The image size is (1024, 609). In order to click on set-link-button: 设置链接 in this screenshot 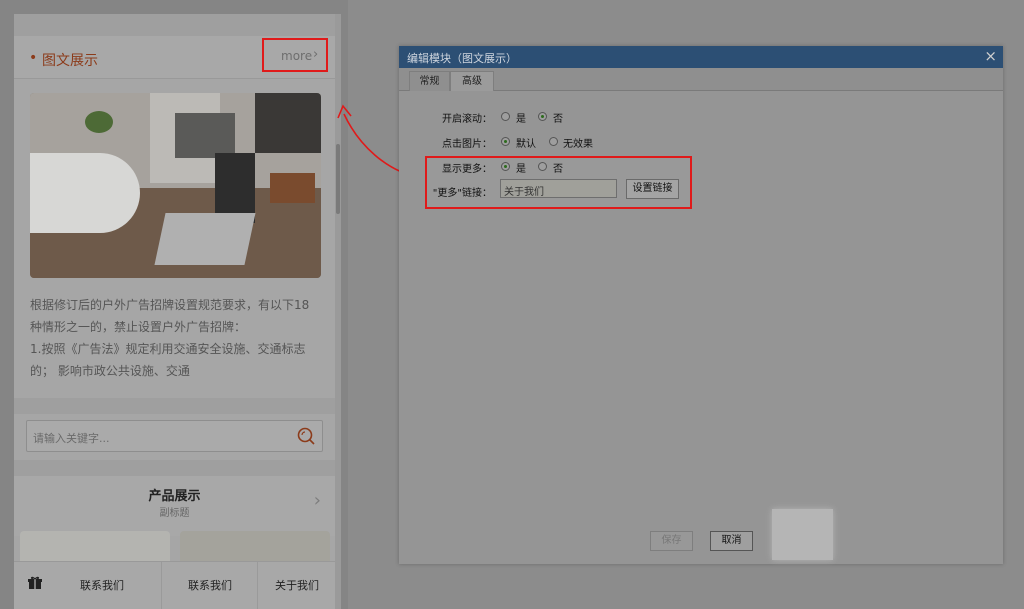, I will do `click(652, 189)`.